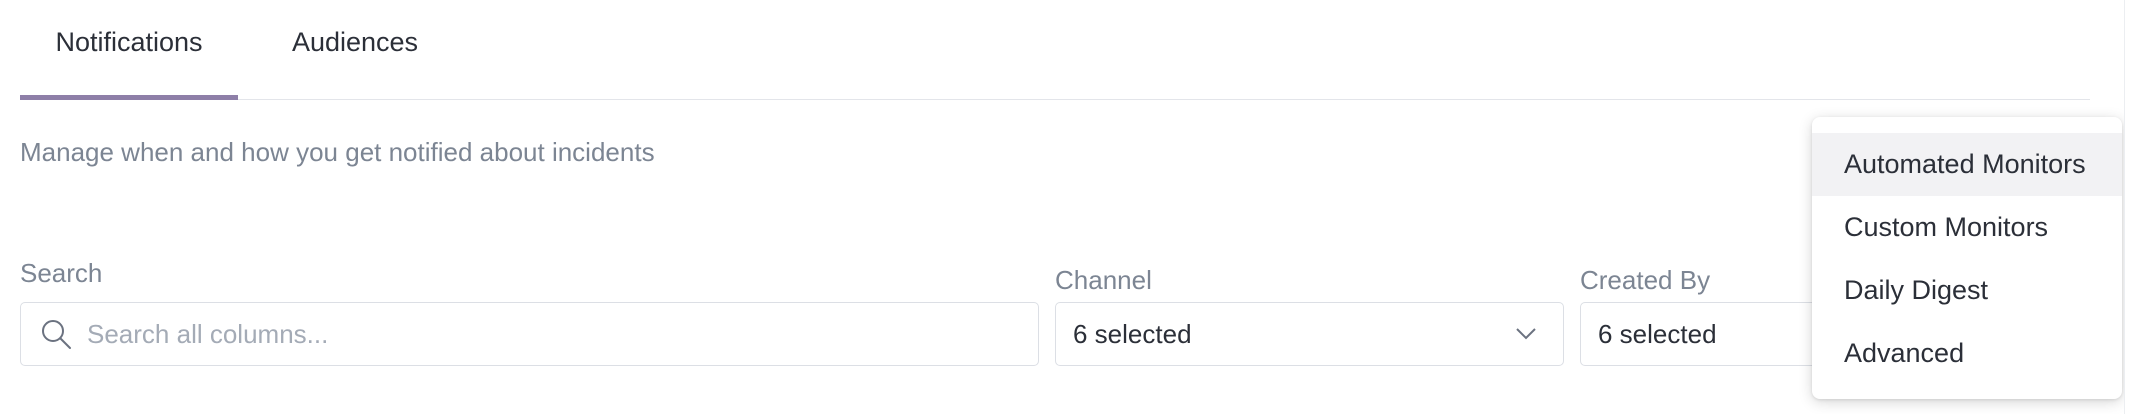 This screenshot has width=2142, height=414. What do you see at coordinates (1967, 353) in the screenshot?
I see `menu-item-advanced: Advanced` at bounding box center [1967, 353].